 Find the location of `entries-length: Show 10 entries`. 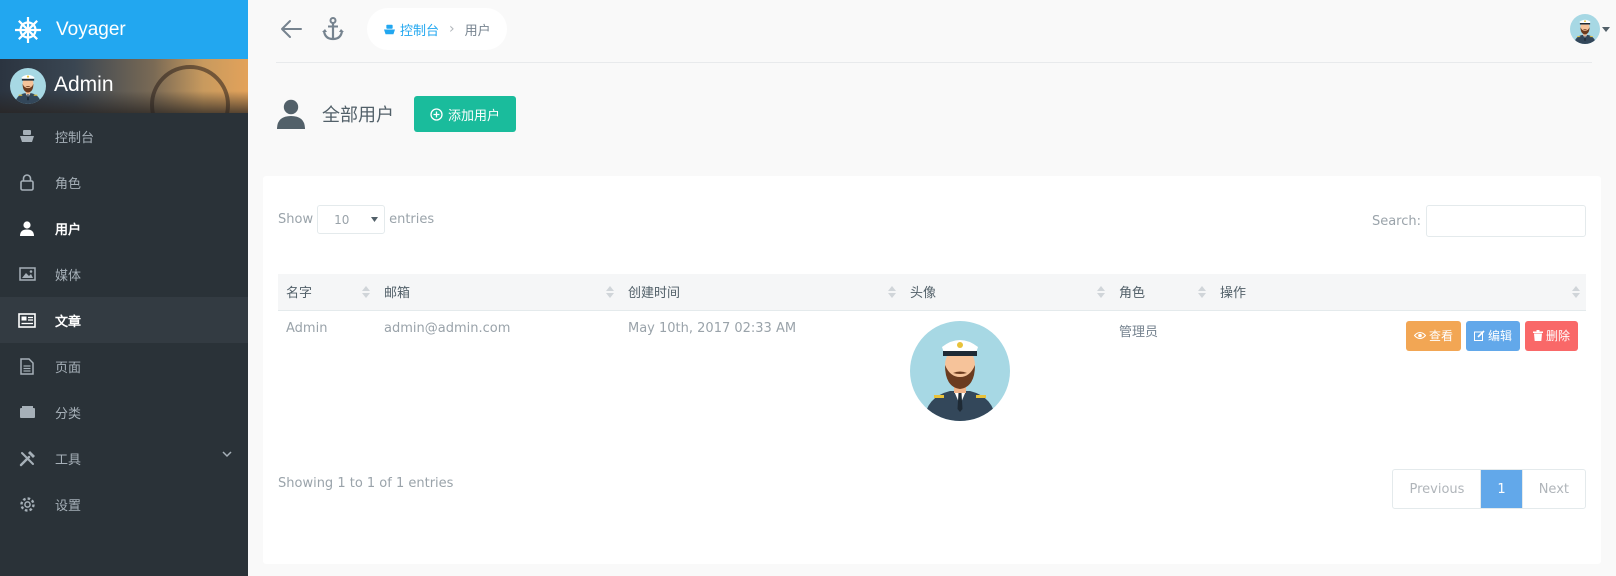

entries-length: Show 10 entries is located at coordinates (356, 219).